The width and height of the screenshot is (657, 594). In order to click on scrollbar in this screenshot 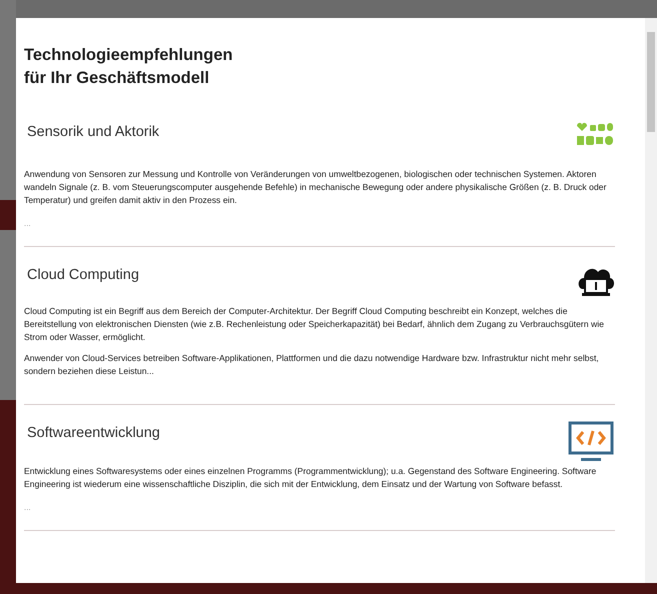, I will do `click(651, 300)`.